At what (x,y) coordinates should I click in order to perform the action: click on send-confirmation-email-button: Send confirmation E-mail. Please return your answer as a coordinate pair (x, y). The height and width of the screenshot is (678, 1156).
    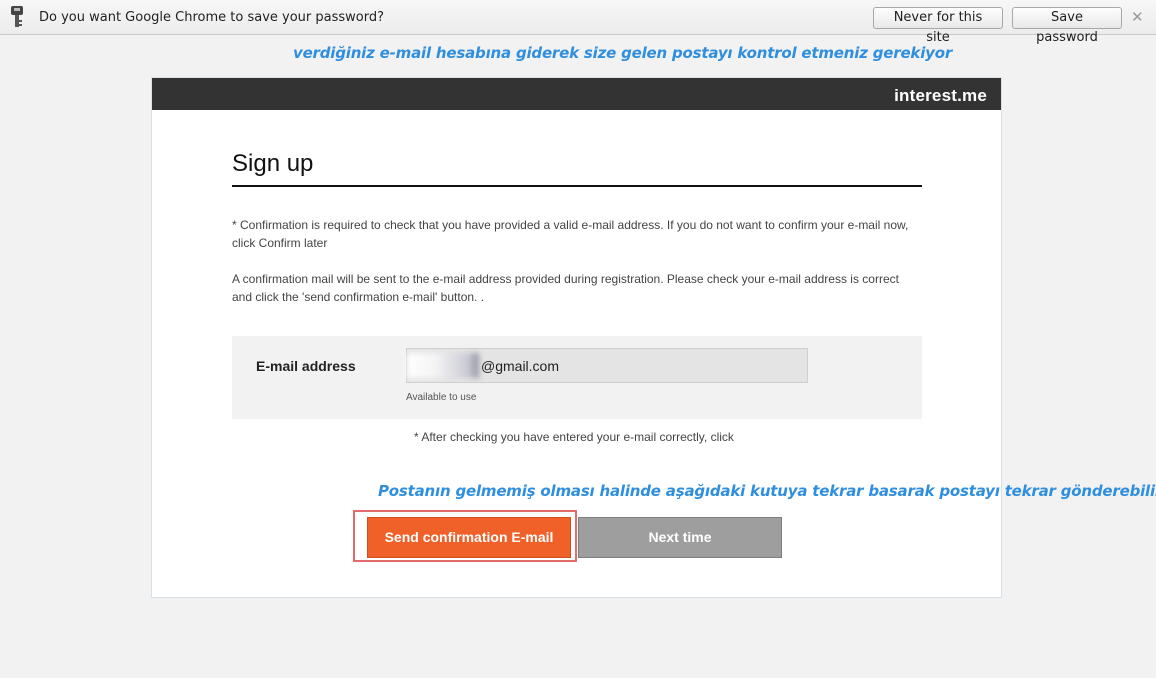
    Looking at the image, I should click on (469, 537).